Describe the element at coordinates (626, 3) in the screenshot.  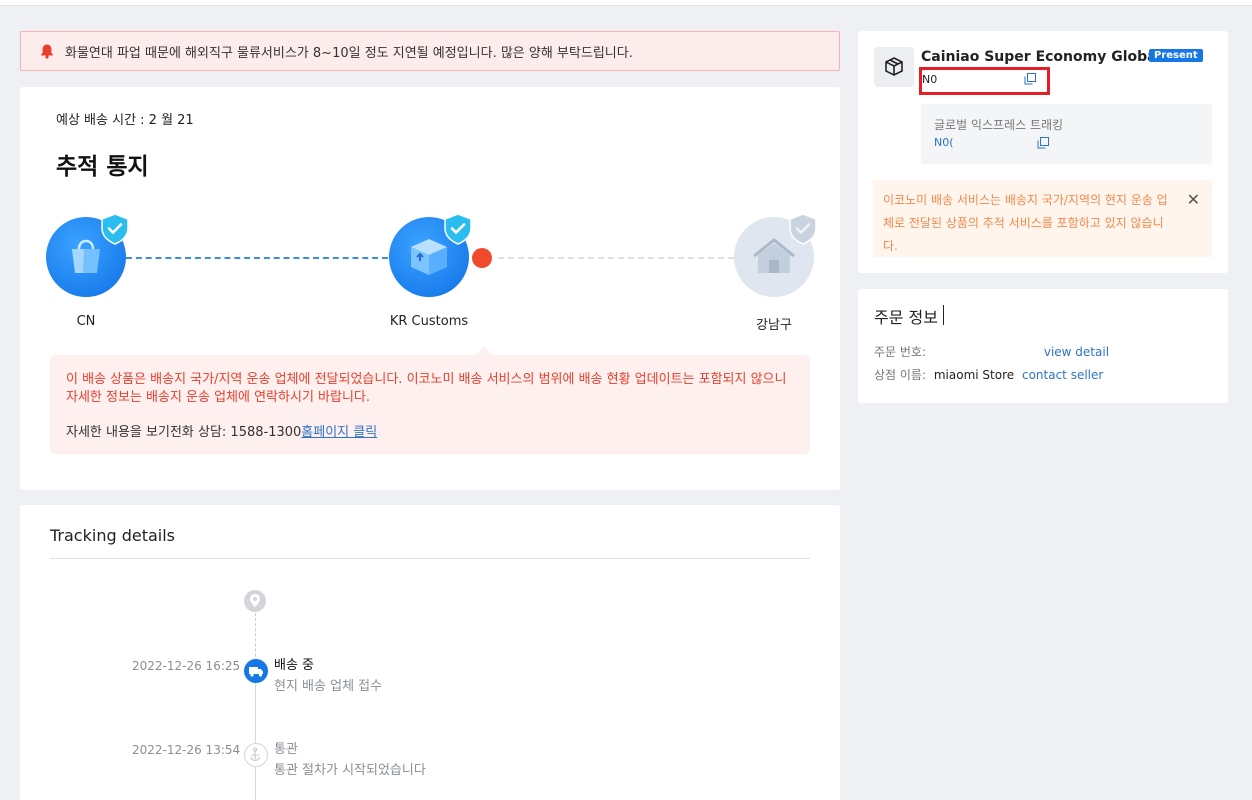
I see `top-bar` at that location.